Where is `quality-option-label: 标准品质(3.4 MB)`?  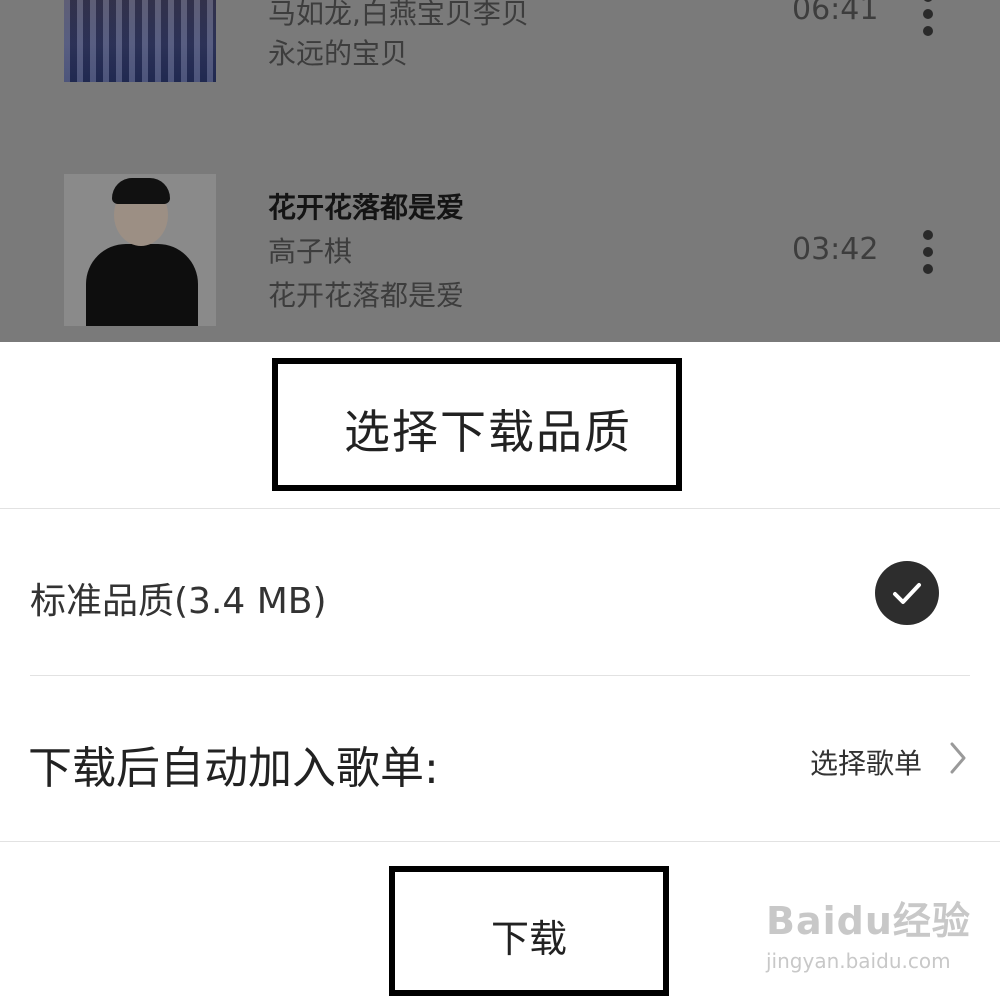 quality-option-label: 标准品质(3.4 MB) is located at coordinates (178, 601).